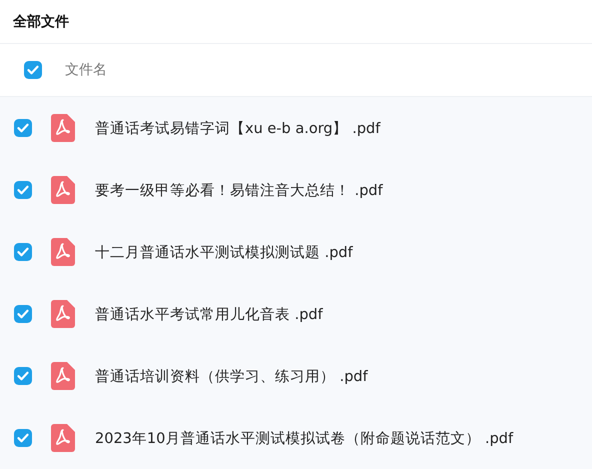  I want to click on page-title: 全部文件, so click(41, 21).